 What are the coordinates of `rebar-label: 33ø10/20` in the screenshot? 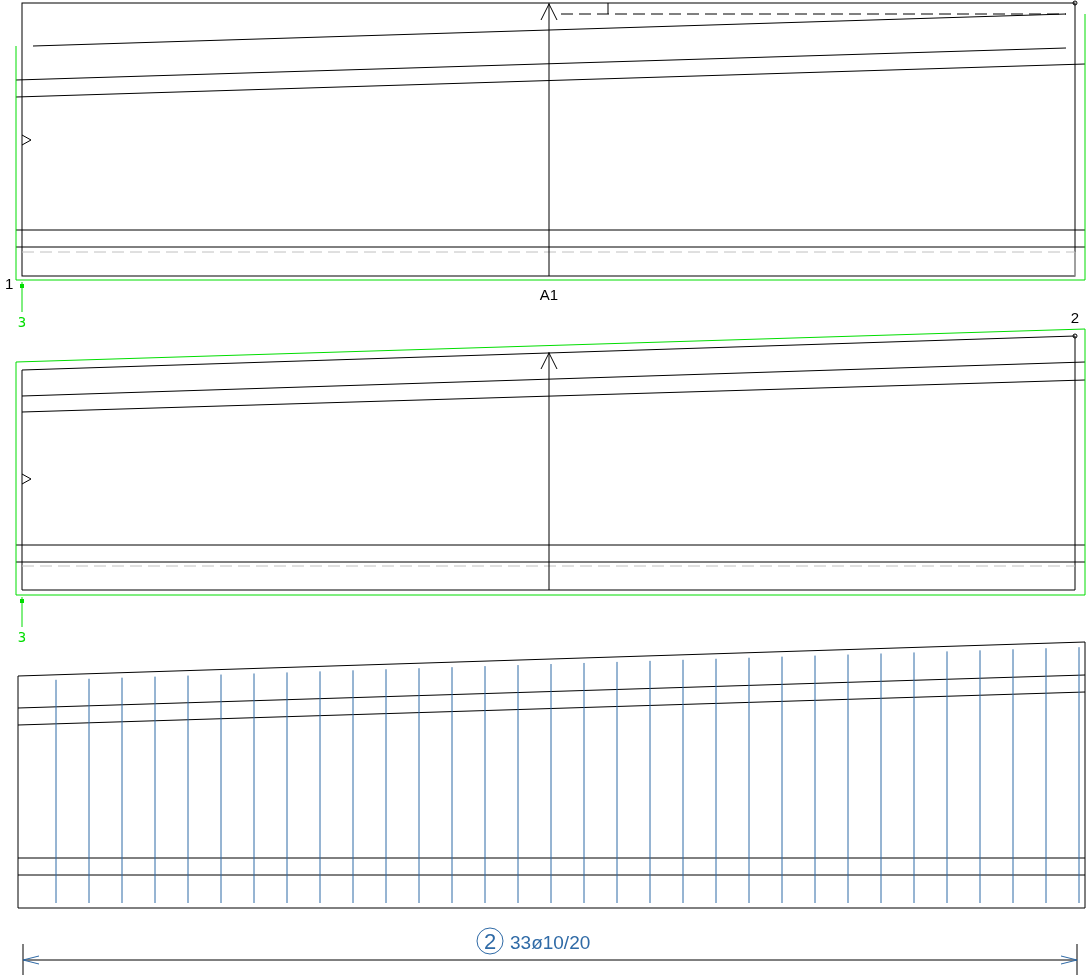 It's located at (550, 942).